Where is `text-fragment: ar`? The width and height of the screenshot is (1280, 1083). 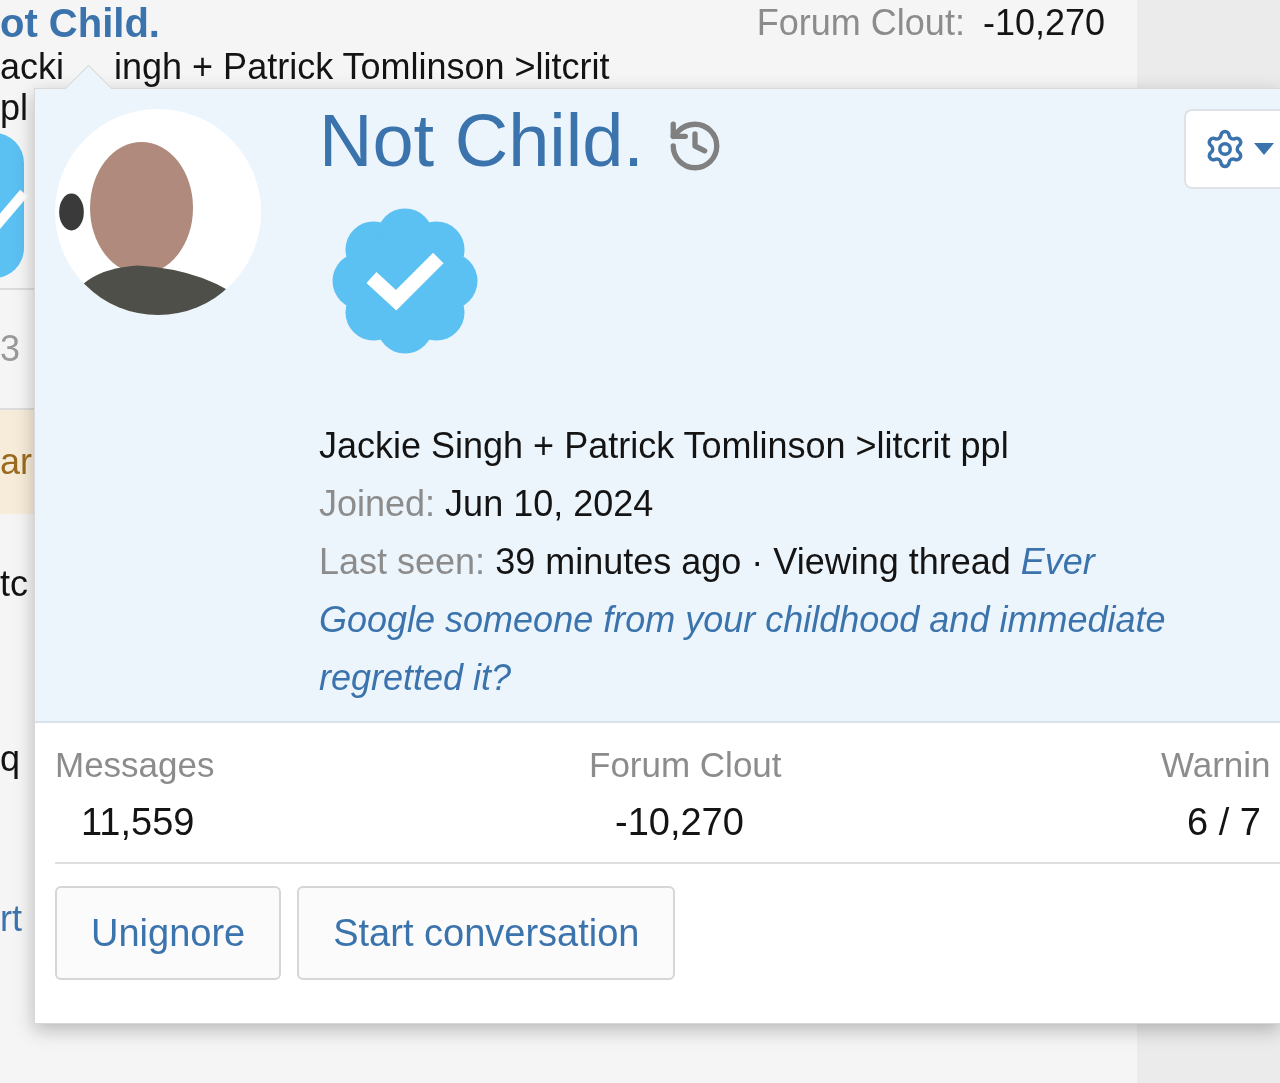 text-fragment: ar is located at coordinates (17, 462).